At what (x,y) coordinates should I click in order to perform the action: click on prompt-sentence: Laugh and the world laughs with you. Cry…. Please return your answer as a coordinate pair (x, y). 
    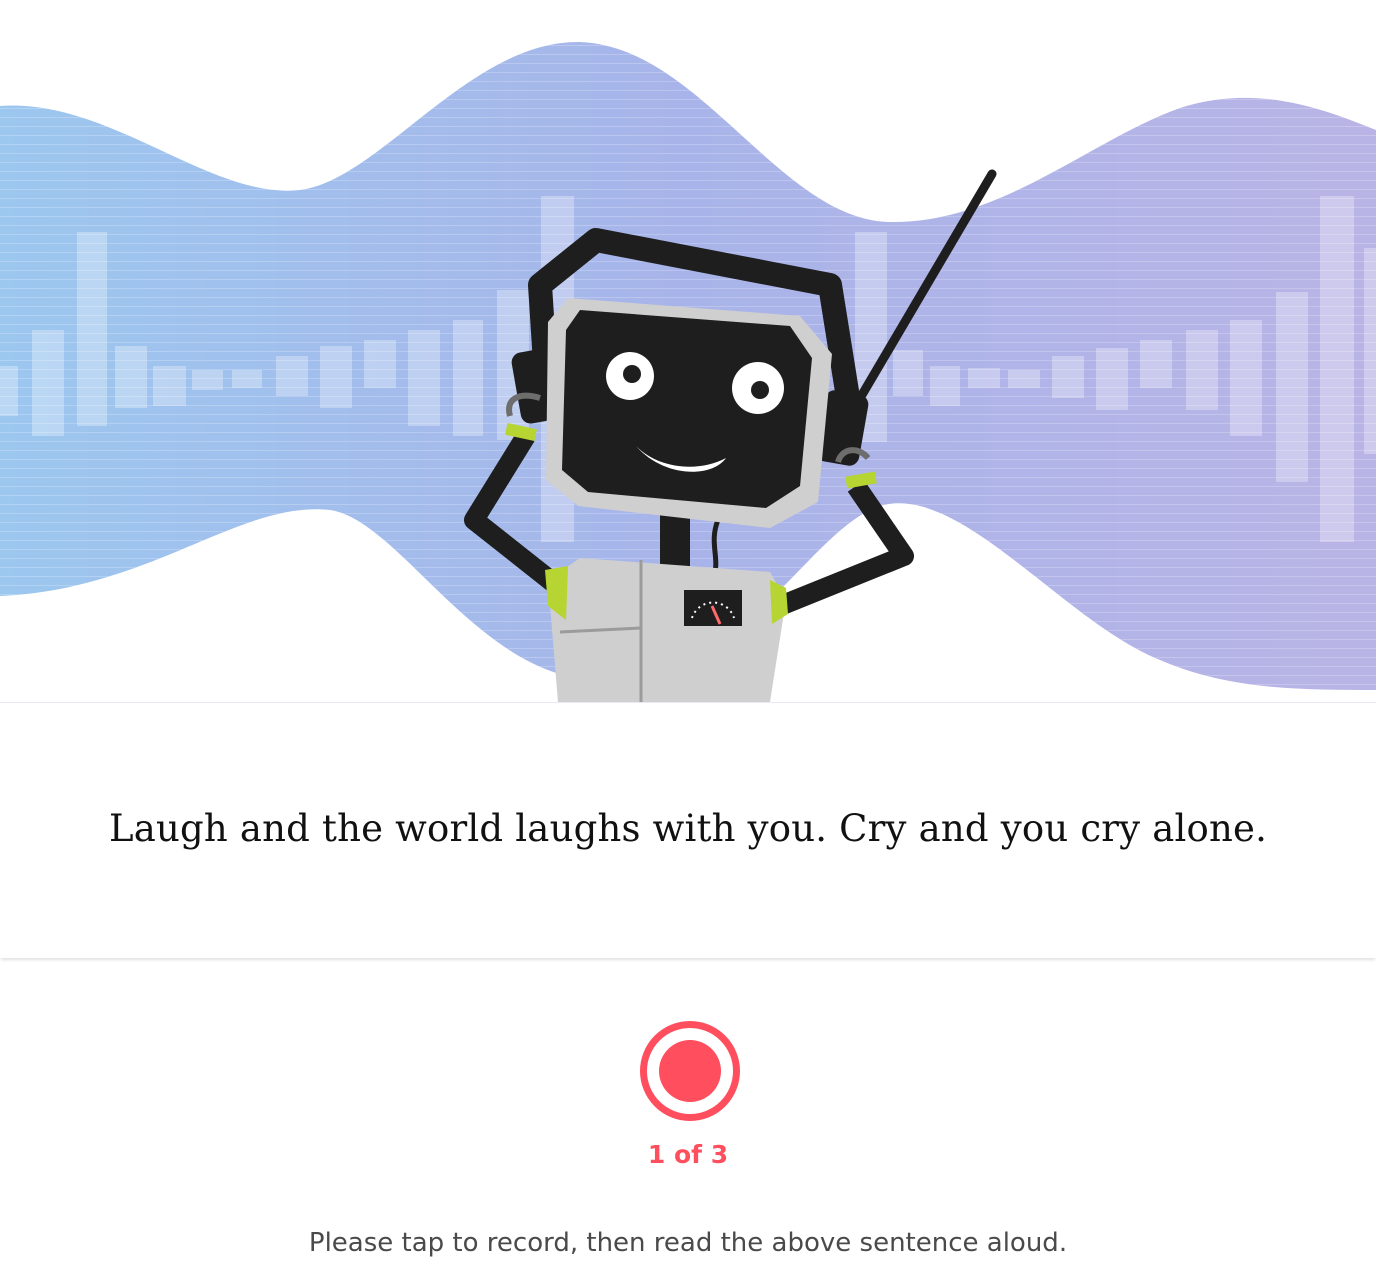
    Looking at the image, I should click on (688, 828).